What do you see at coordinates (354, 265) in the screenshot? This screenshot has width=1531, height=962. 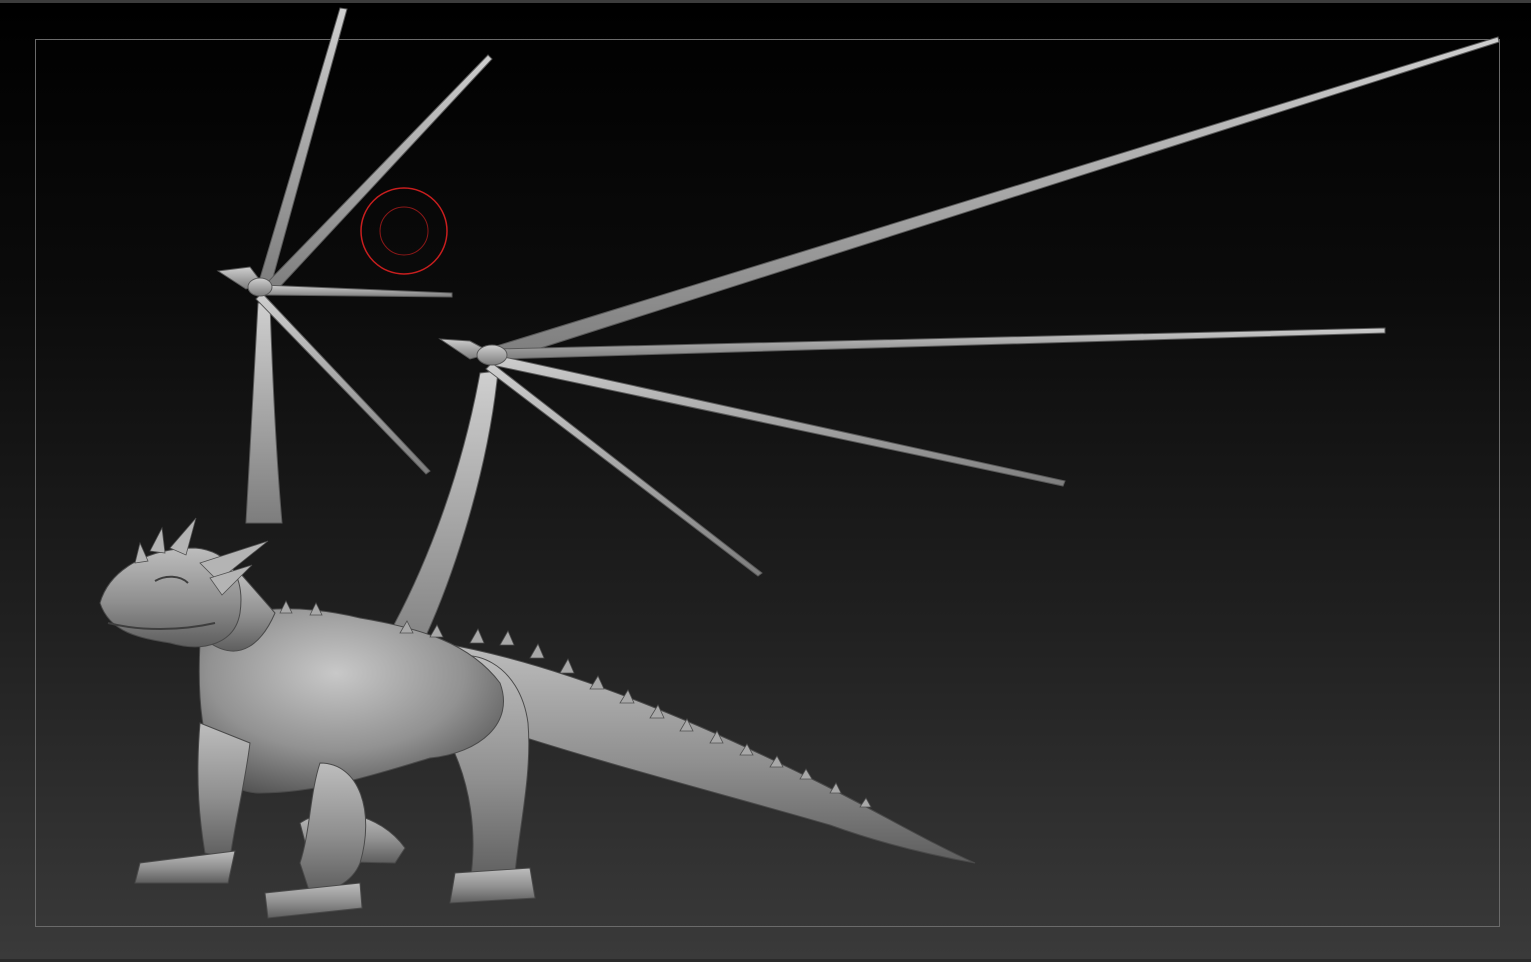 I see `left-wing` at bounding box center [354, 265].